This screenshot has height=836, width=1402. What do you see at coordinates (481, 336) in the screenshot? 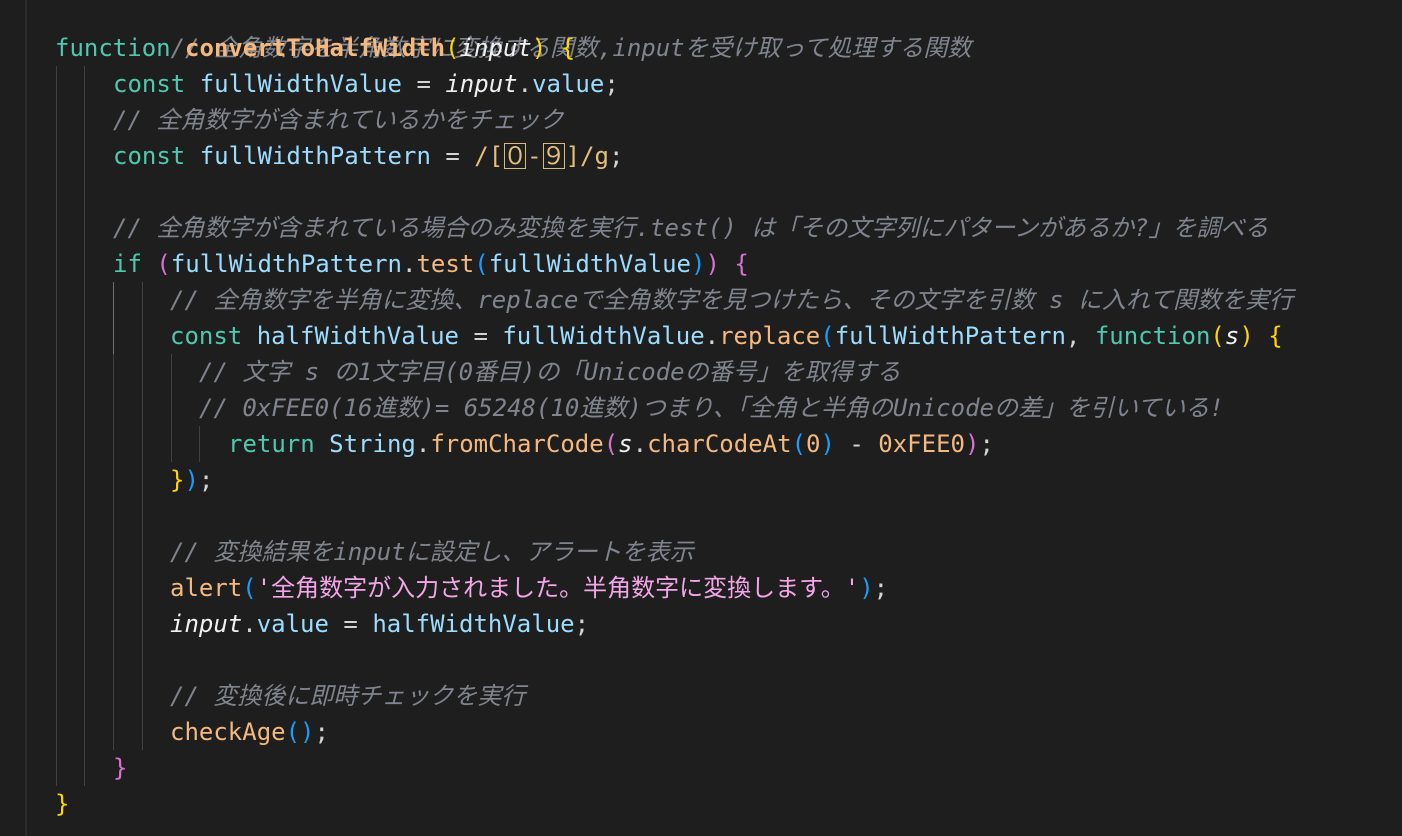
I see `operator: =` at bounding box center [481, 336].